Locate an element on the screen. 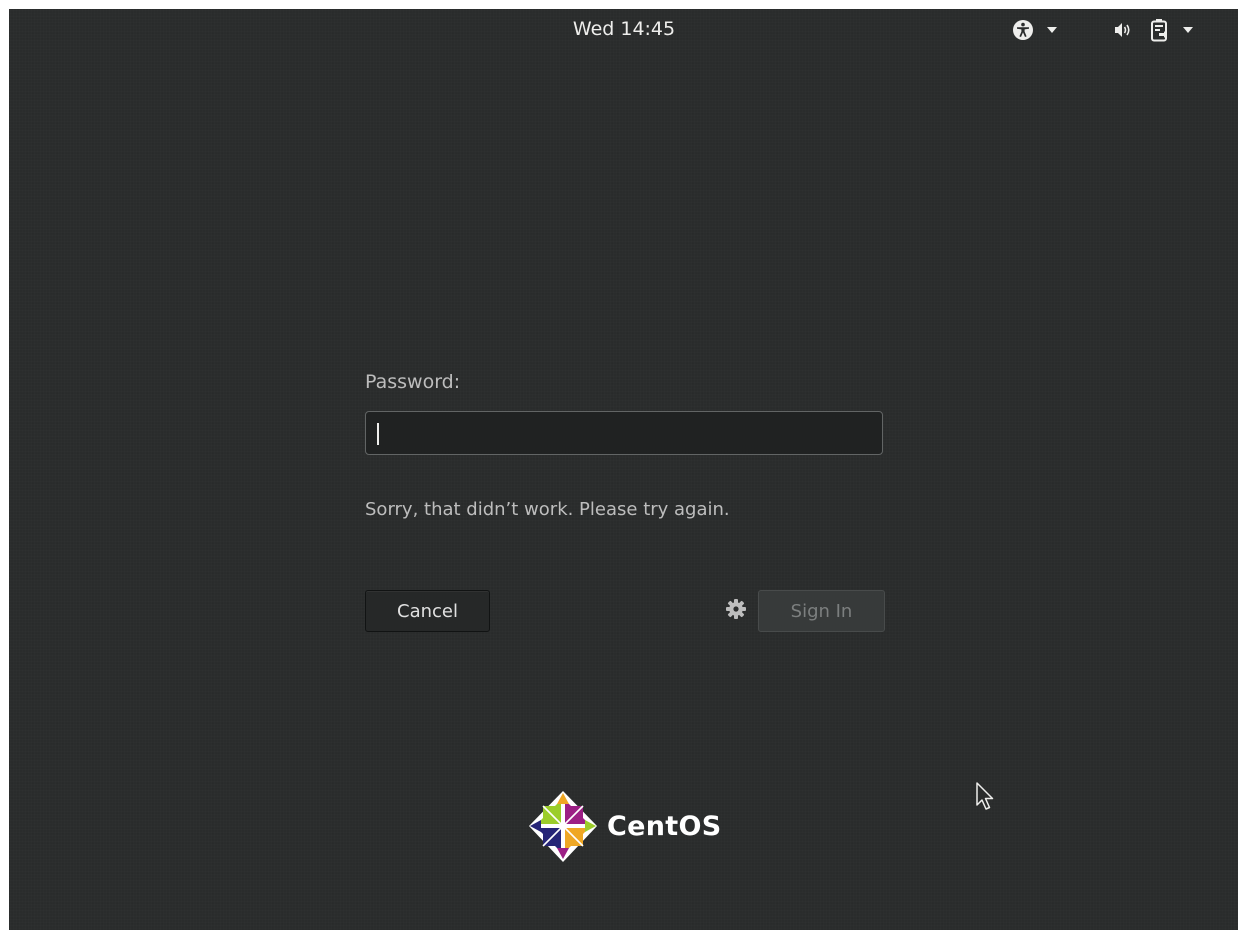 Image resolution: width=1238 pixels, height=930 pixels. battery-icon is located at coordinates (1159, 30).